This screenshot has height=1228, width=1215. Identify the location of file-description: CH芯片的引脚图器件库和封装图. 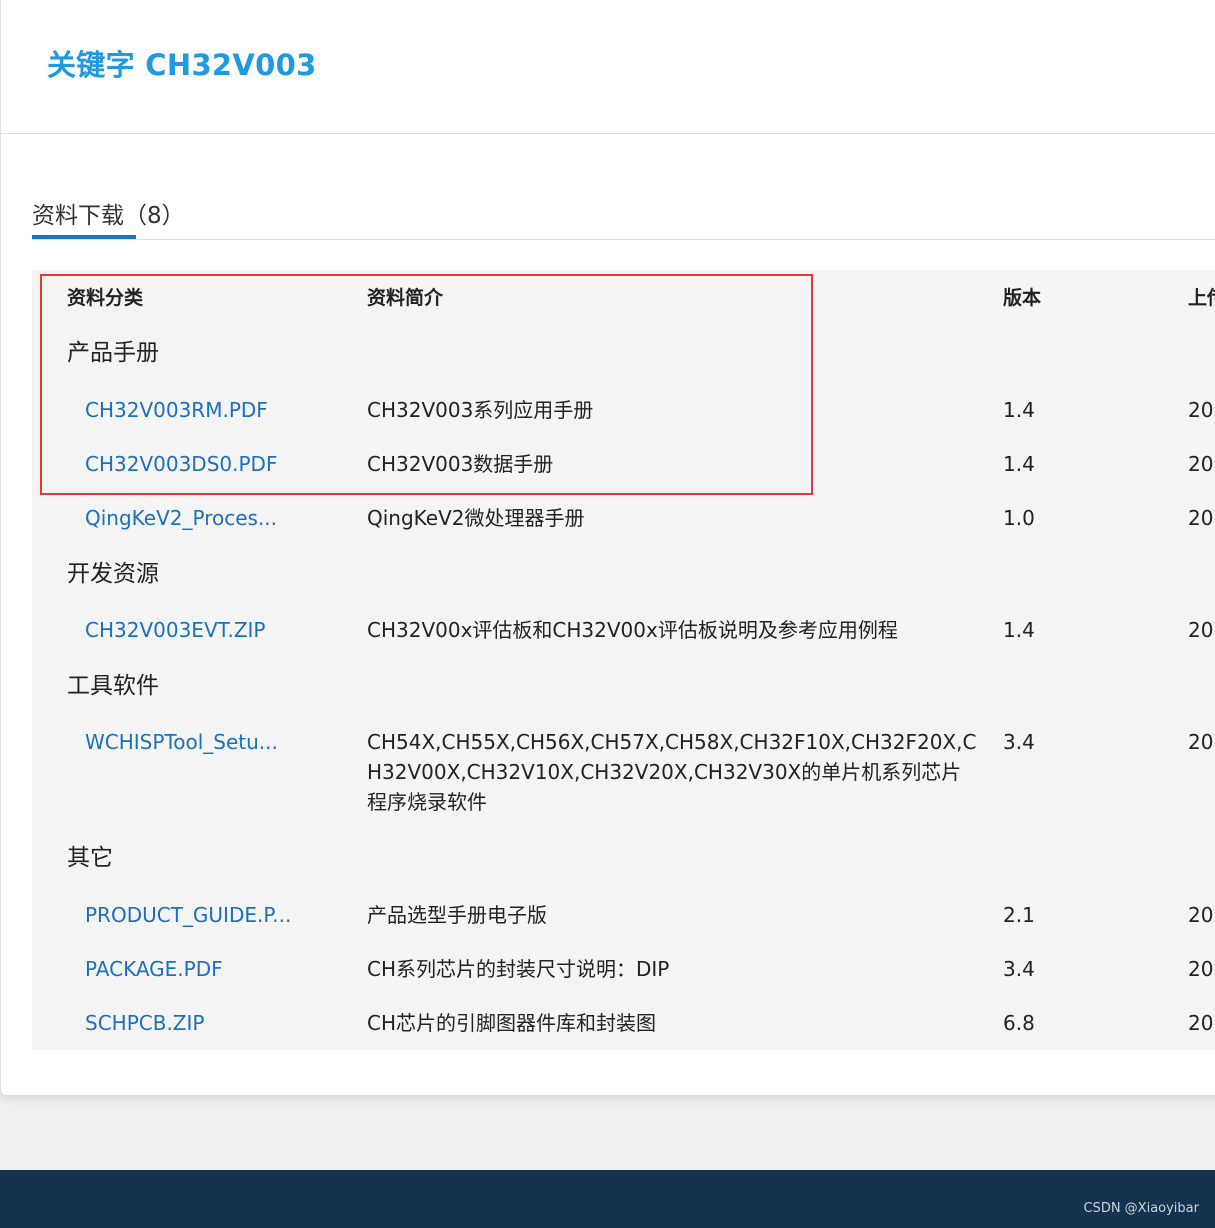
(512, 1023).